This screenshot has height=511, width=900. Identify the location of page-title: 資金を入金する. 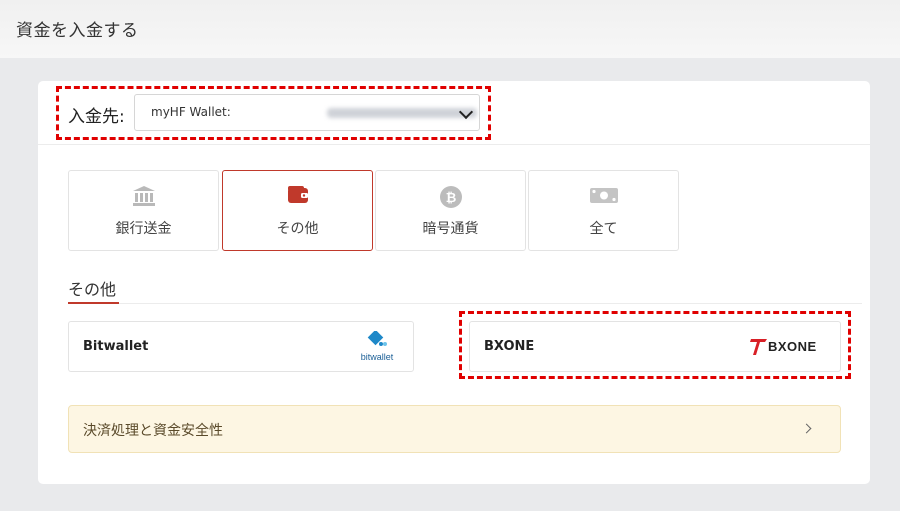
(77, 31).